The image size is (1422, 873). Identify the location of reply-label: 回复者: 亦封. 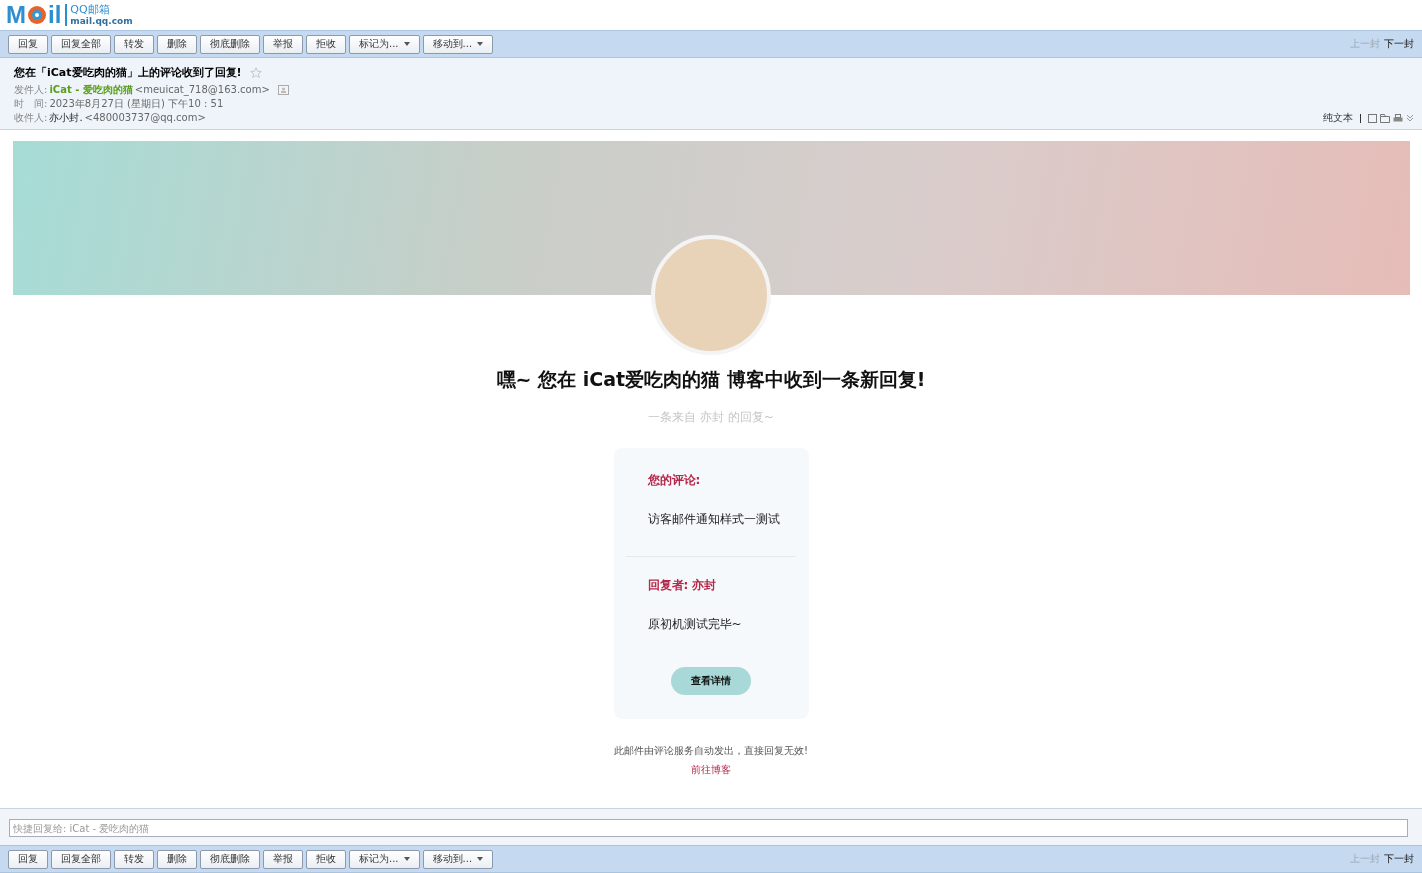
(682, 585).